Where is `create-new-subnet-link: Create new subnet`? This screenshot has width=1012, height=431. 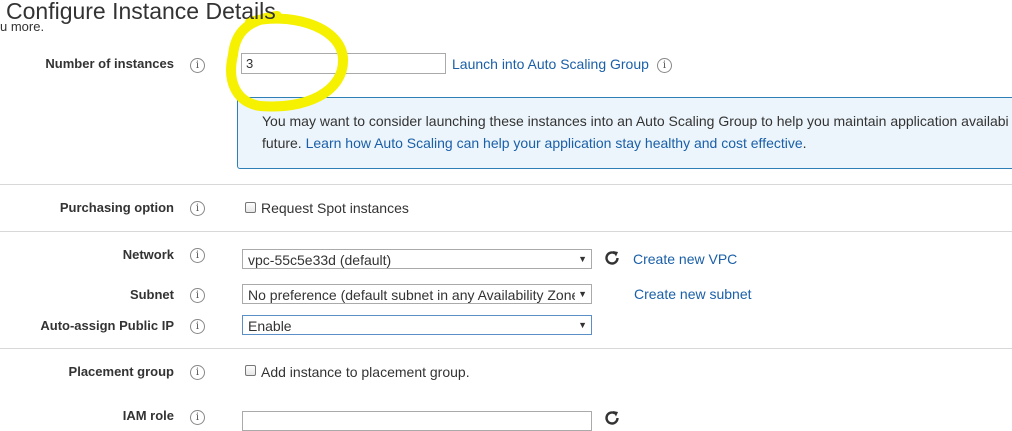
create-new-subnet-link: Create new subnet is located at coordinates (693, 294).